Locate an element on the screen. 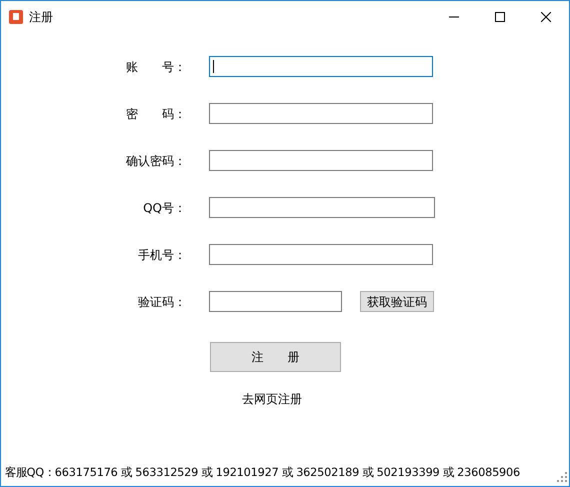  register-button: 注 册 is located at coordinates (275, 357).